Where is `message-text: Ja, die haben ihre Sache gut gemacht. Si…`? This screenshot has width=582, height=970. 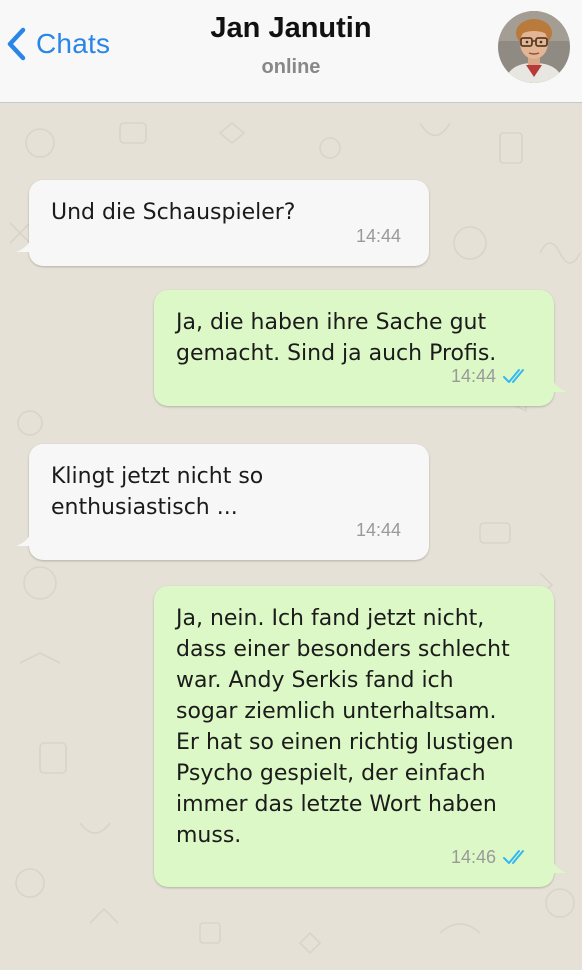
message-text: Ja, die haben ihre Sache gut gemacht. Si… is located at coordinates (336, 338).